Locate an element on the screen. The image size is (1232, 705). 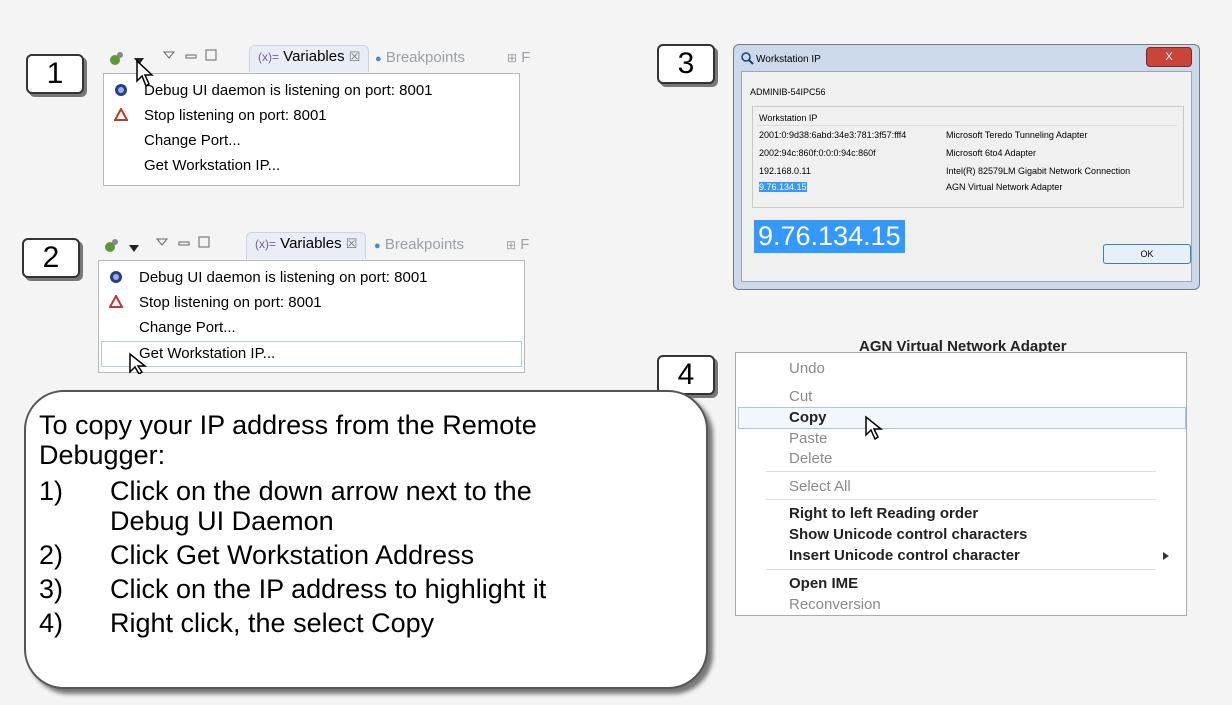
menu-item-cut: Cut is located at coordinates (800, 396).